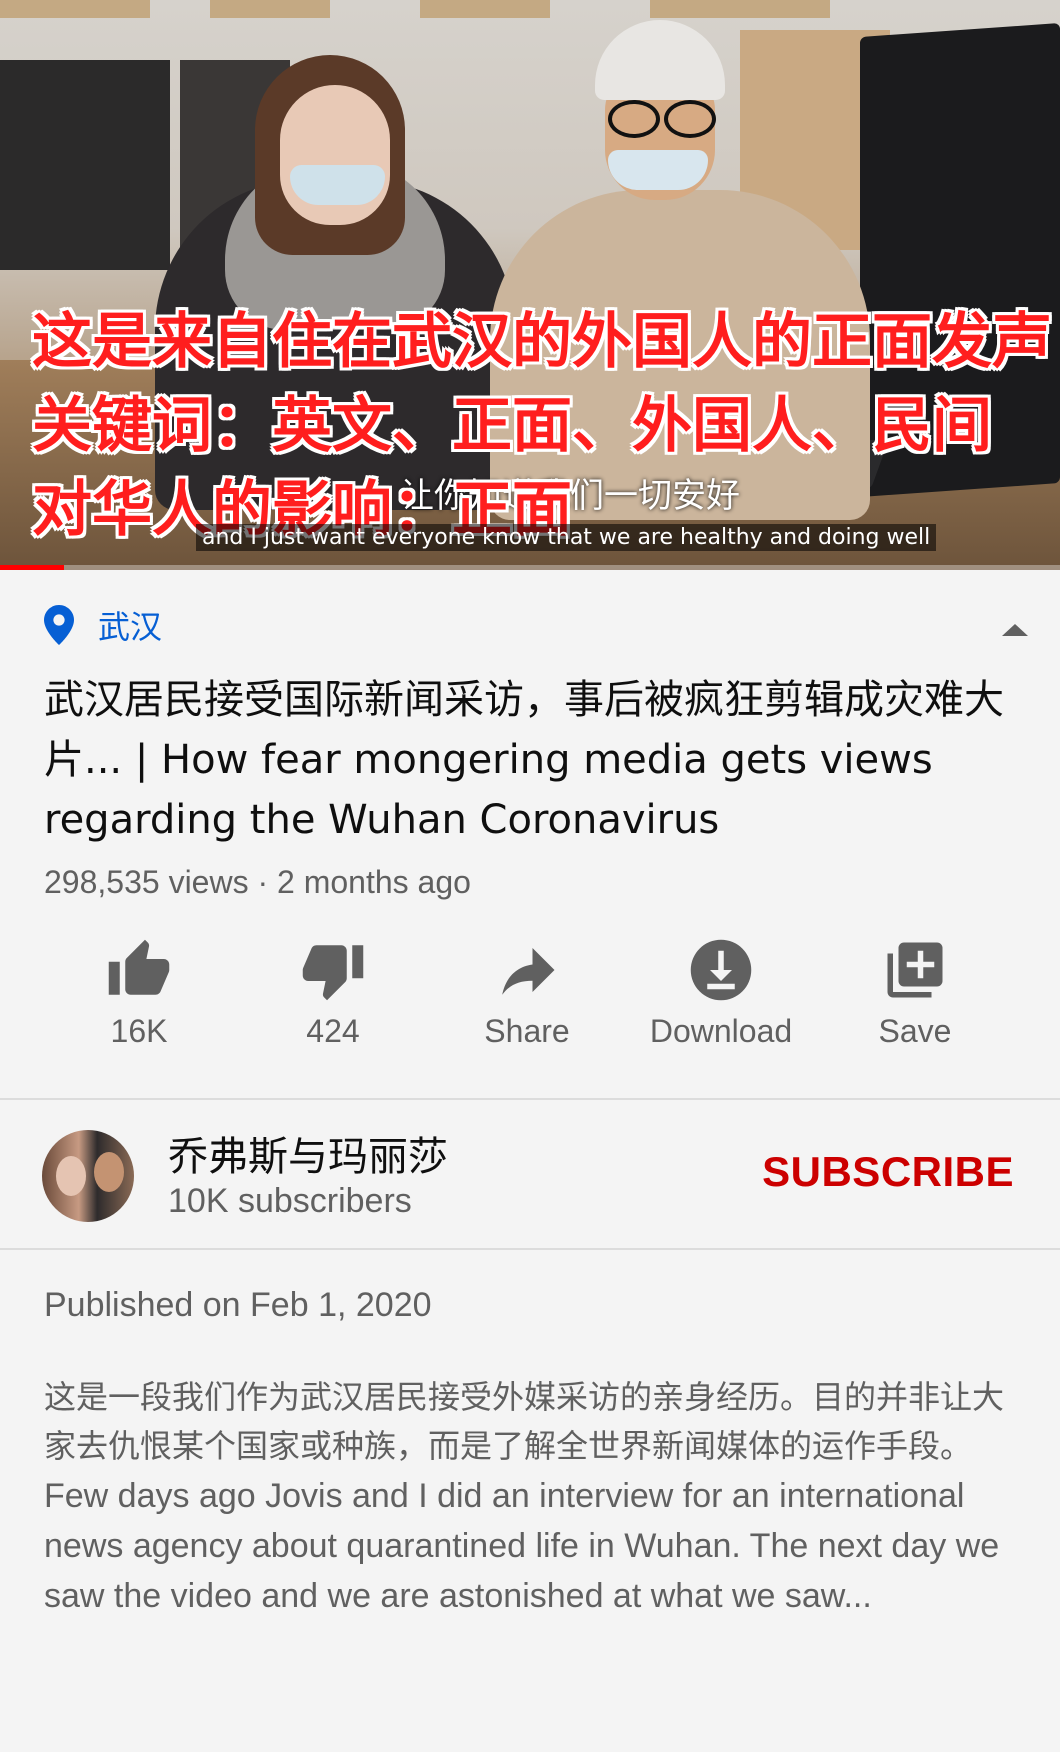  Describe the element at coordinates (888, 1172) in the screenshot. I see `subscribe-button: SUBSCRIBE` at that location.